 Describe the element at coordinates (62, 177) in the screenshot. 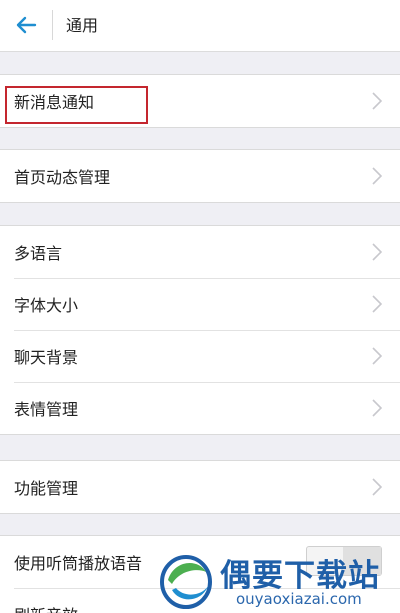

I see `setting-label: 首页动态管理` at that location.